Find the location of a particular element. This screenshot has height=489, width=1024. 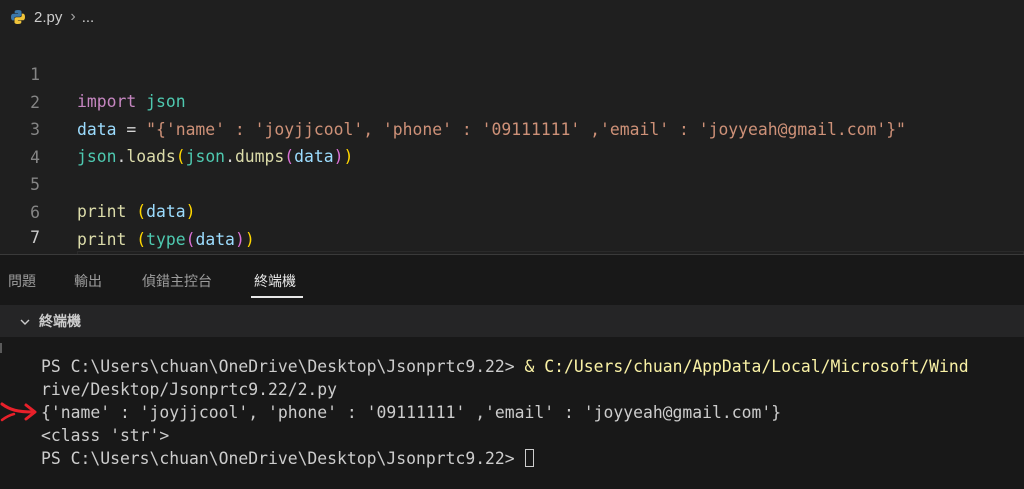

tab-terminal: 終端機 is located at coordinates (275, 281).